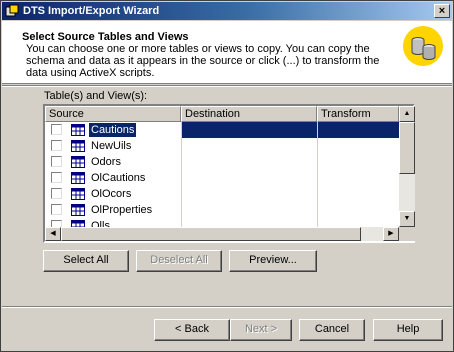 The height and width of the screenshot is (352, 454). Describe the element at coordinates (96, 96) in the screenshot. I see `grid-label: Table(s) and View(s):` at that location.